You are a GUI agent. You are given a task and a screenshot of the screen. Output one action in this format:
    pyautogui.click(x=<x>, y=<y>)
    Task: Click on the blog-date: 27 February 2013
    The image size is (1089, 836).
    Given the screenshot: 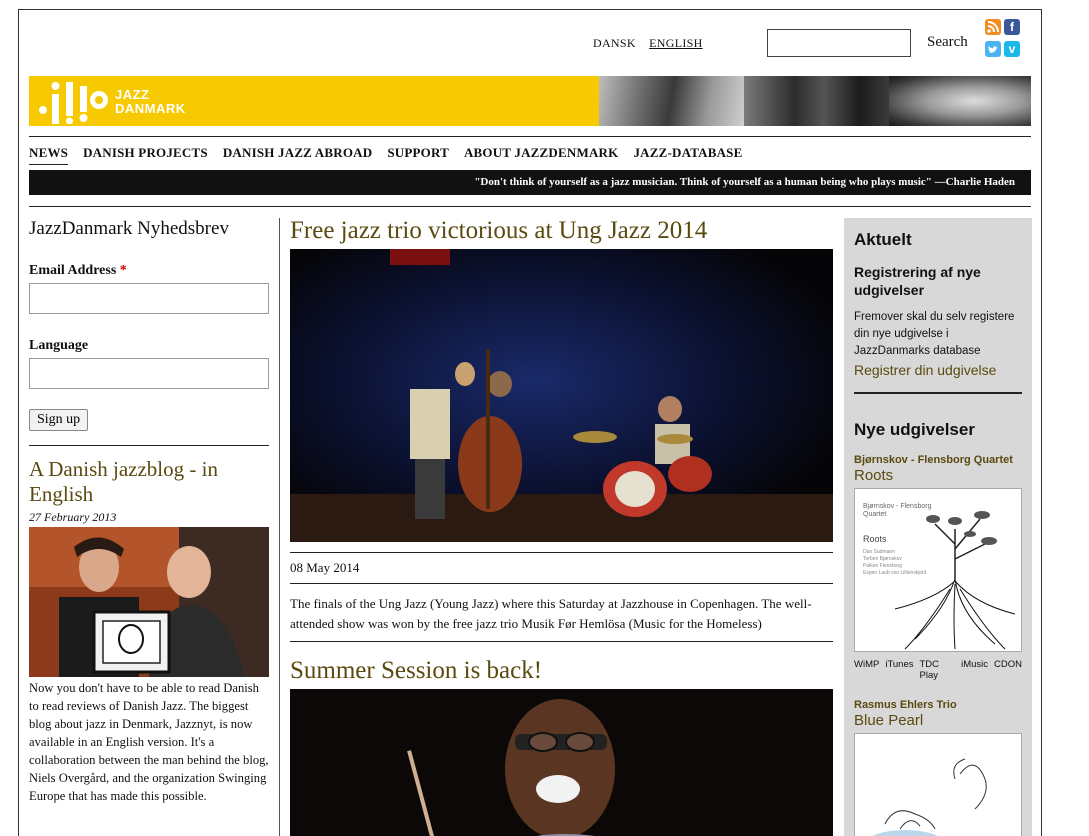 What is the action you would take?
    pyautogui.click(x=73, y=517)
    